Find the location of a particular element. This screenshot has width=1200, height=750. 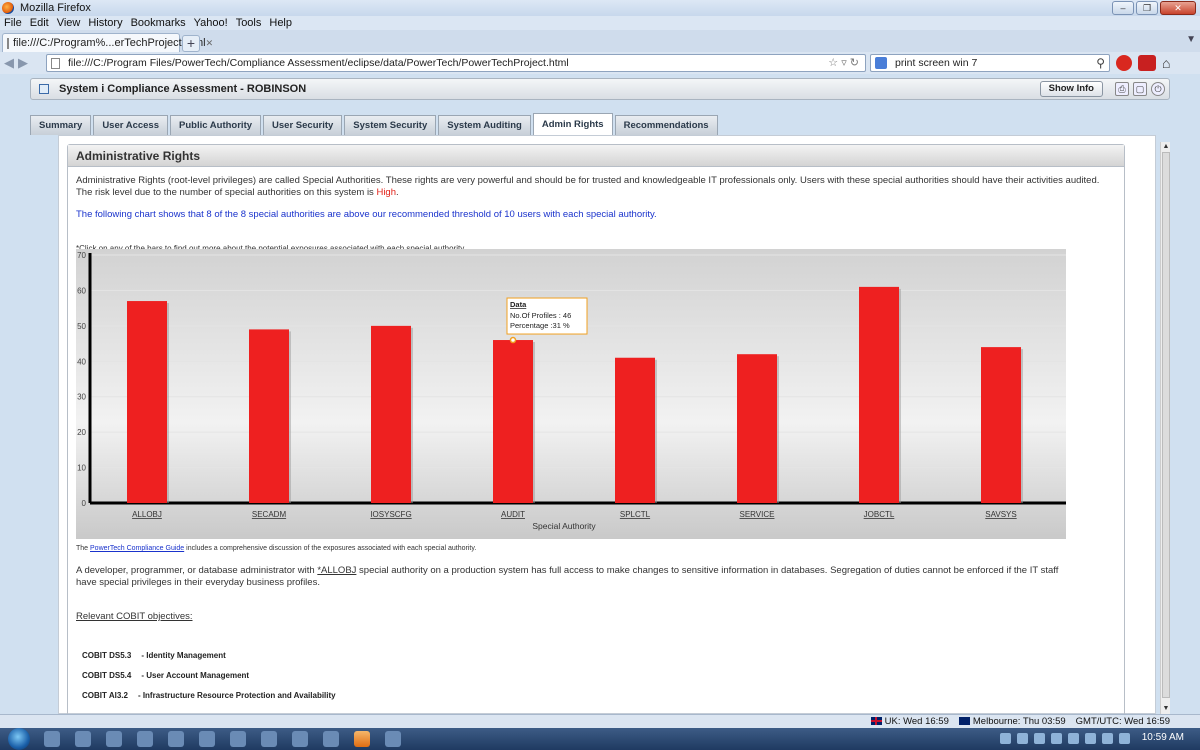

tab-system-auditing: System Auditing is located at coordinates (484, 125).